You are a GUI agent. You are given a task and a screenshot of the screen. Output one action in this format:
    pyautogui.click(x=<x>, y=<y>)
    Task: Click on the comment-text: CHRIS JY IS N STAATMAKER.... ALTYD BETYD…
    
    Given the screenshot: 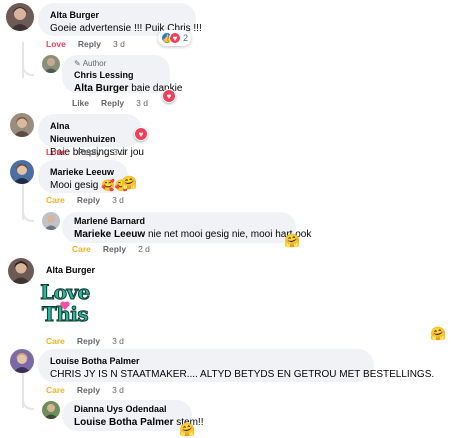 What is the action you would take?
    pyautogui.click(x=242, y=374)
    